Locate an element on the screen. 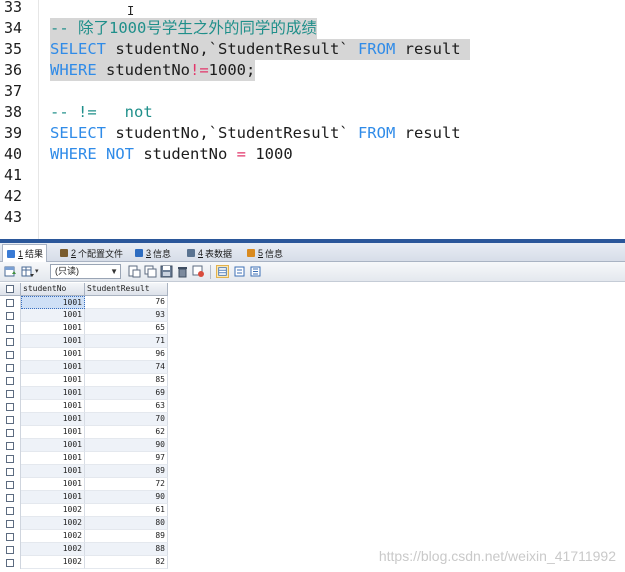 This screenshot has height=572, width=625. table-row: 1001 90 is located at coordinates (84, 497).